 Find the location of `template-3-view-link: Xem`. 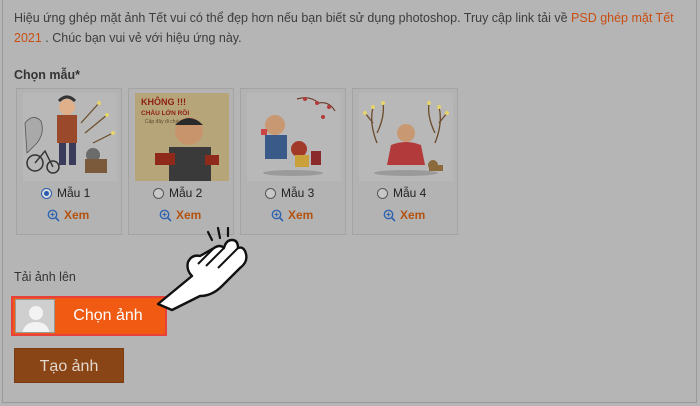

template-3-view-link: Xem is located at coordinates (292, 215).